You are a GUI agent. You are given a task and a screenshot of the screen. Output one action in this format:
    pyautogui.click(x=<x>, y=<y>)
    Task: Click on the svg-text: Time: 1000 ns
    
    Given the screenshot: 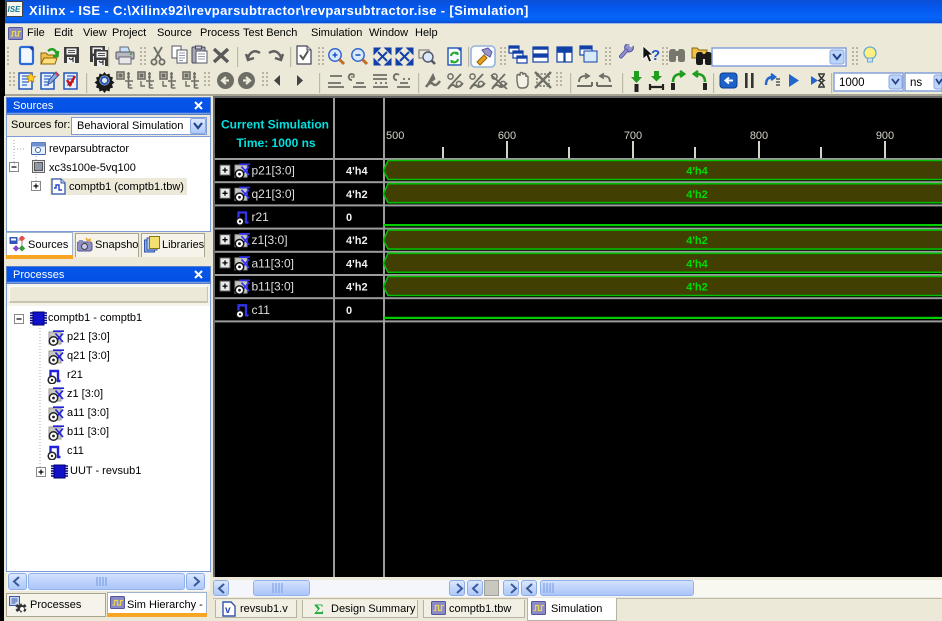 What is the action you would take?
    pyautogui.click(x=275, y=143)
    